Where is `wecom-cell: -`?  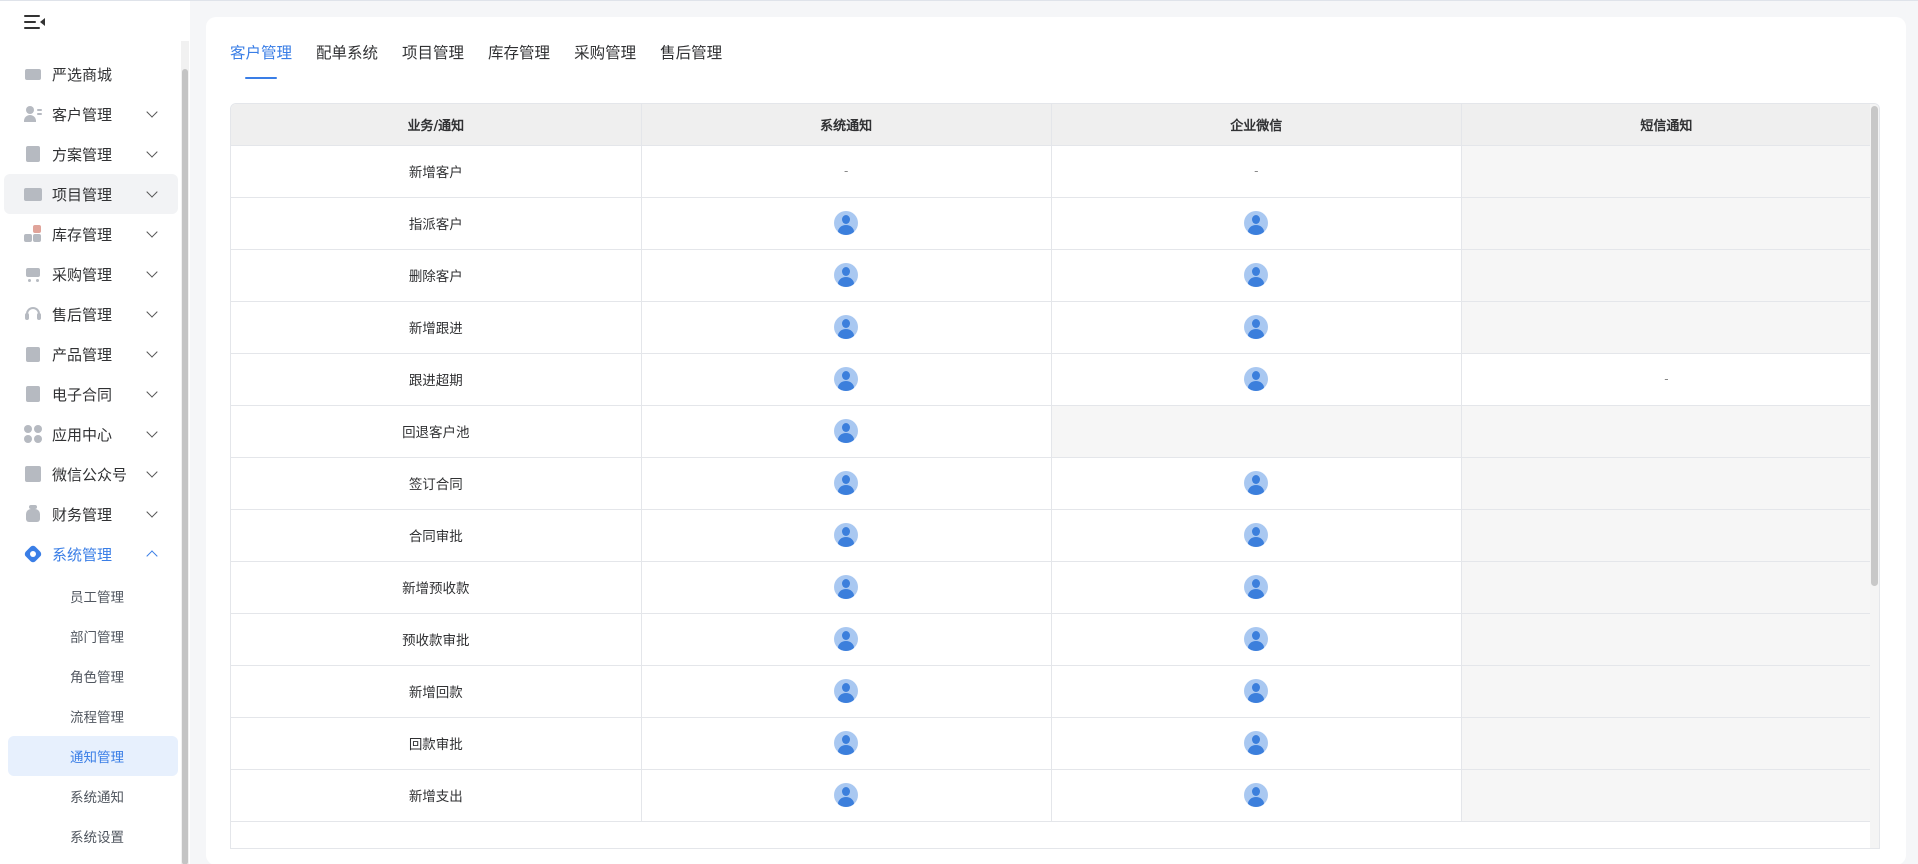 wecom-cell: - is located at coordinates (1256, 171).